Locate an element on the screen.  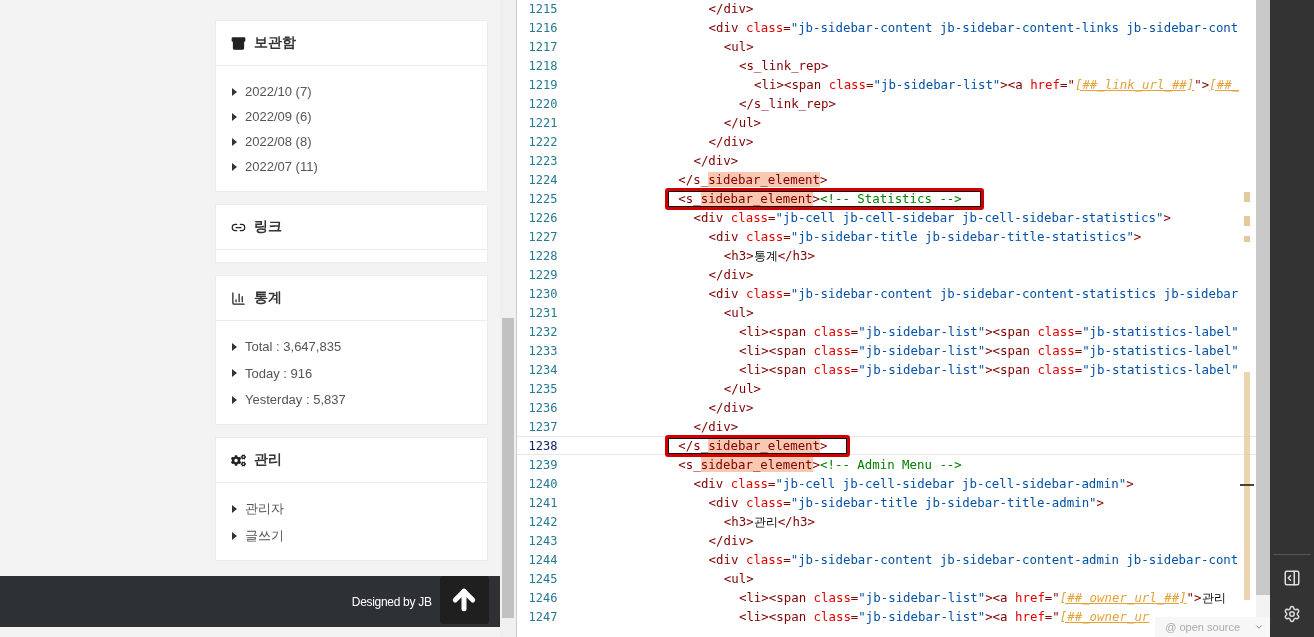
line-number: 1220 is located at coordinates (543, 103).